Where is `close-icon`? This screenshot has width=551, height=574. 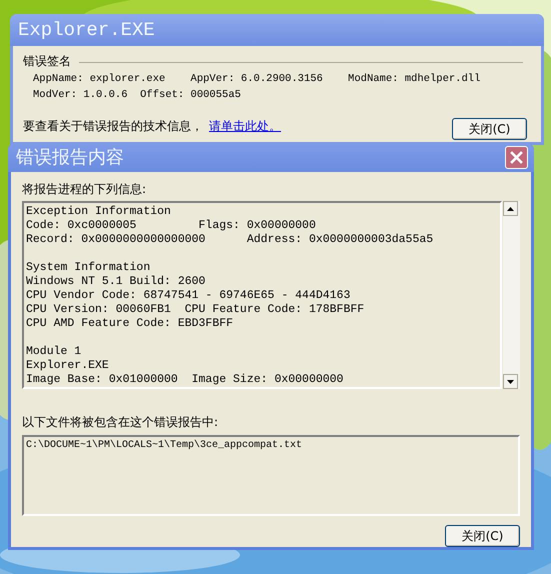
close-icon is located at coordinates (516, 157).